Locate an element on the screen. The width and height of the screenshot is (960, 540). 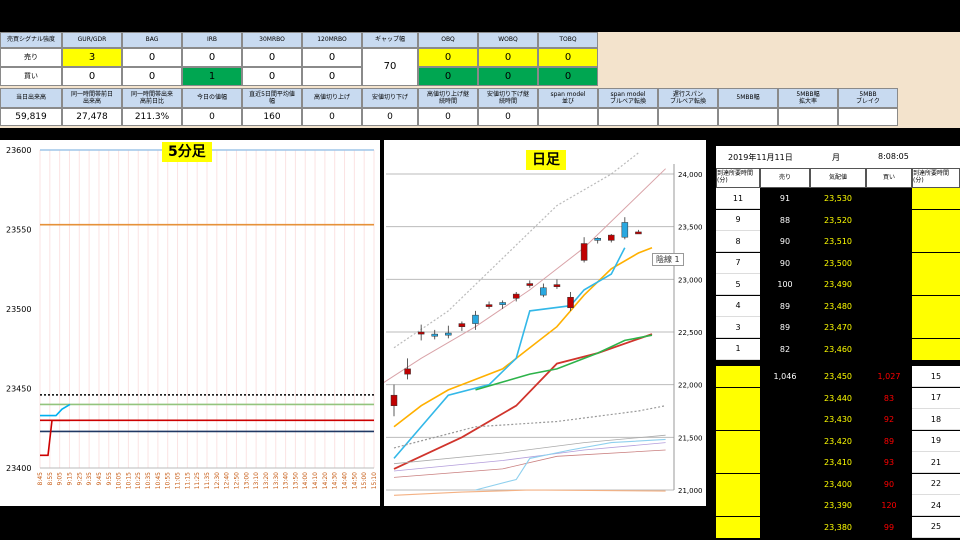
buy-row: 23,390 120 24 is located at coordinates (838, 505).